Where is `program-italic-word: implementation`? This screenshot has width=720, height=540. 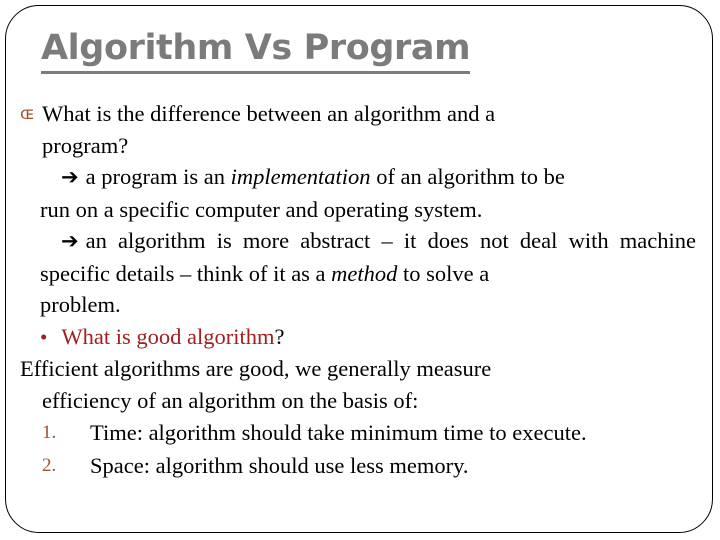
program-italic-word: implementation is located at coordinates (300, 176).